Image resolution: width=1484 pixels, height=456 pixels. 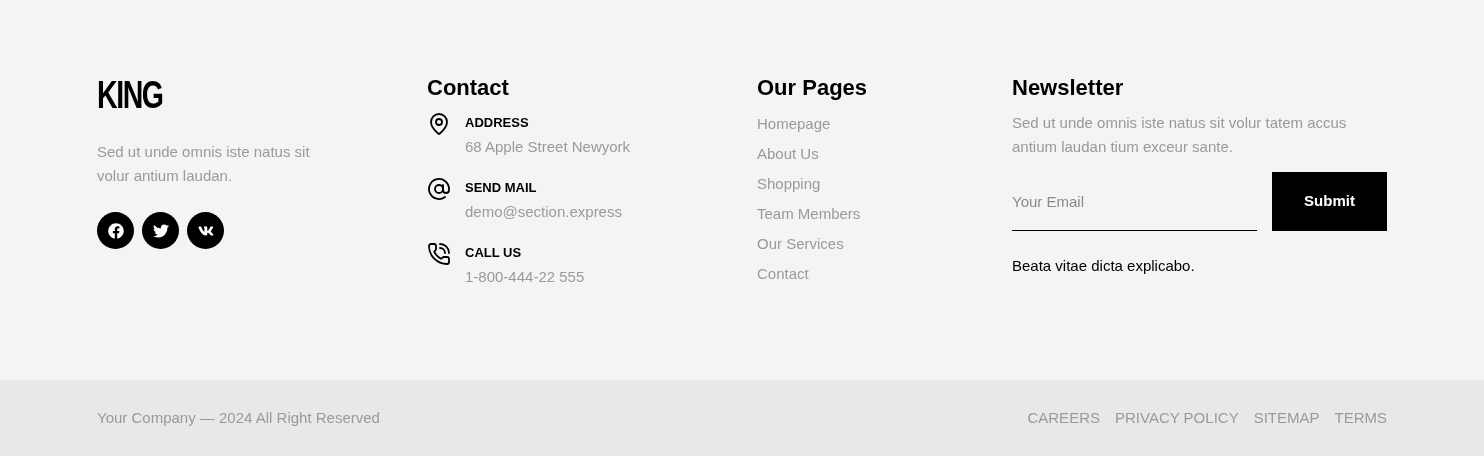 What do you see at coordinates (789, 184) in the screenshot?
I see `page-link: Shopping` at bounding box center [789, 184].